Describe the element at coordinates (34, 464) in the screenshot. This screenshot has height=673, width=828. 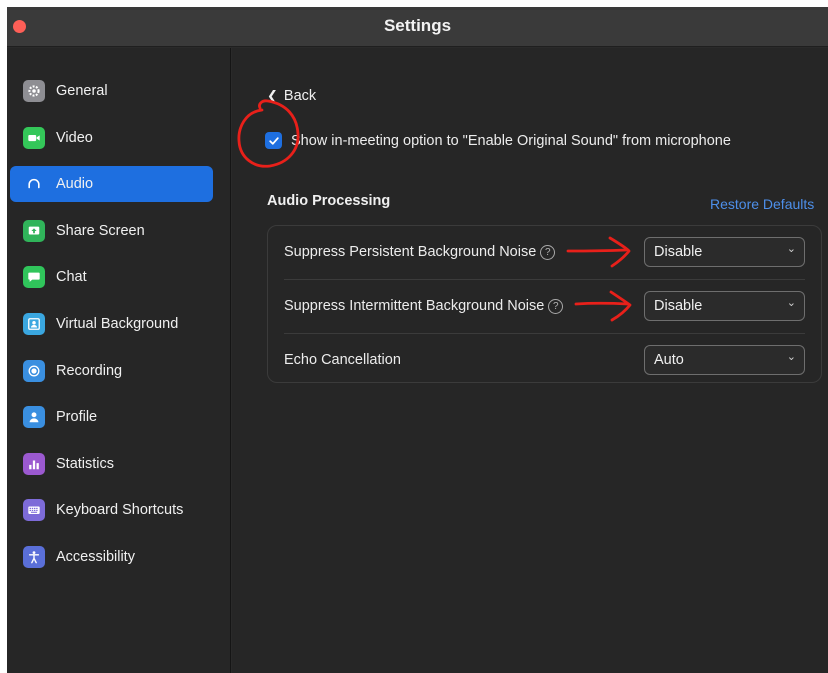
I see `bar-chart-icon` at that location.